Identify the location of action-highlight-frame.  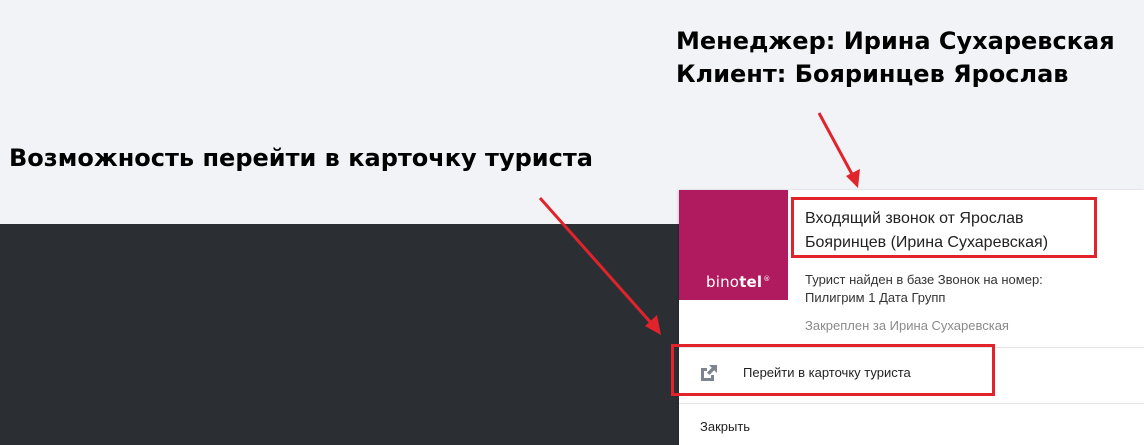
(833, 370).